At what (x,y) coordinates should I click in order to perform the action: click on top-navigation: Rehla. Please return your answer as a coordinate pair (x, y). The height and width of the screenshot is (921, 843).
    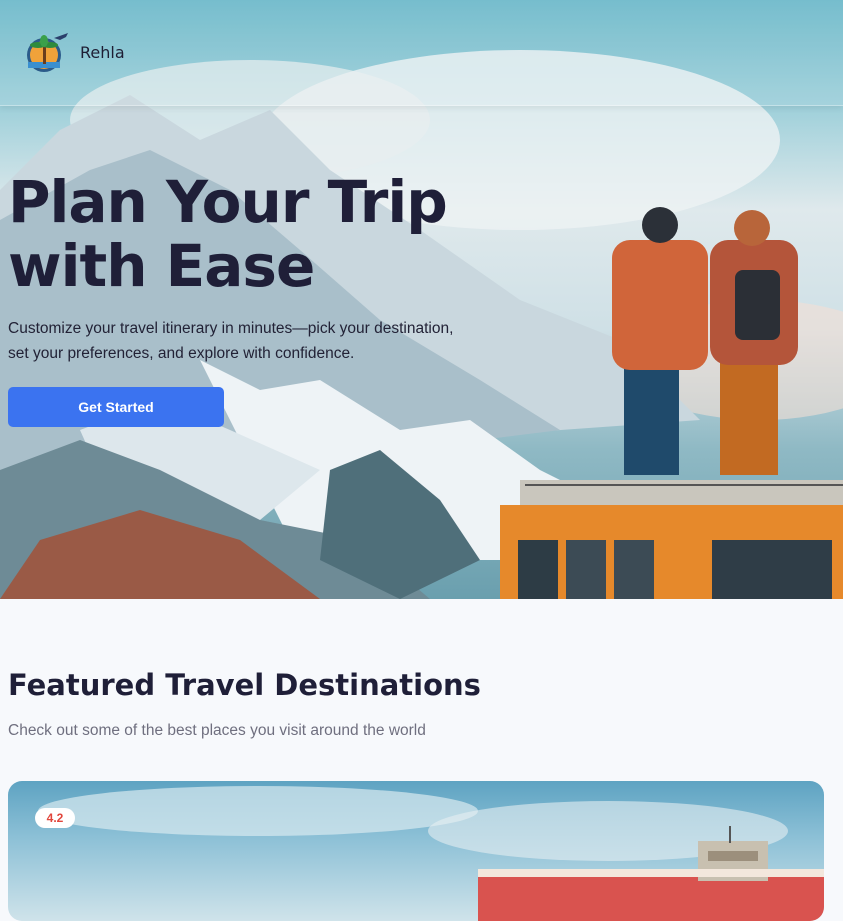
    Looking at the image, I should click on (421, 53).